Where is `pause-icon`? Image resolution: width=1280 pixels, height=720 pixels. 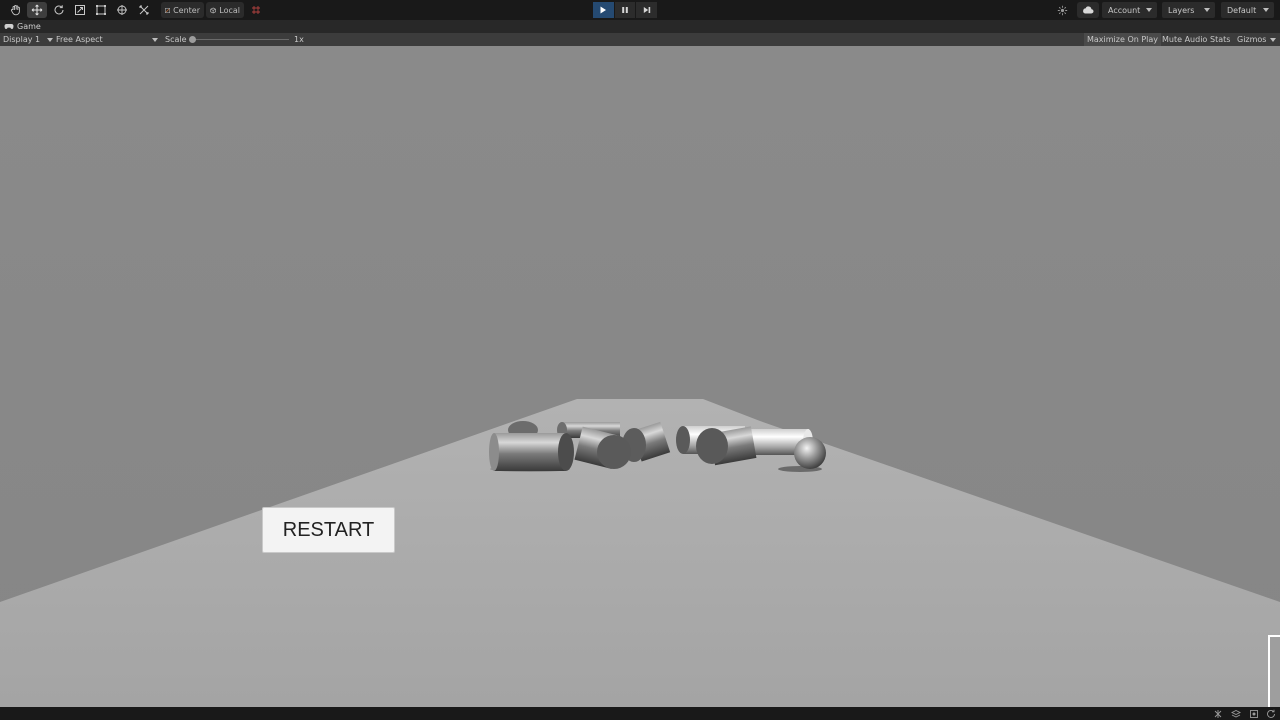 pause-icon is located at coordinates (625, 10).